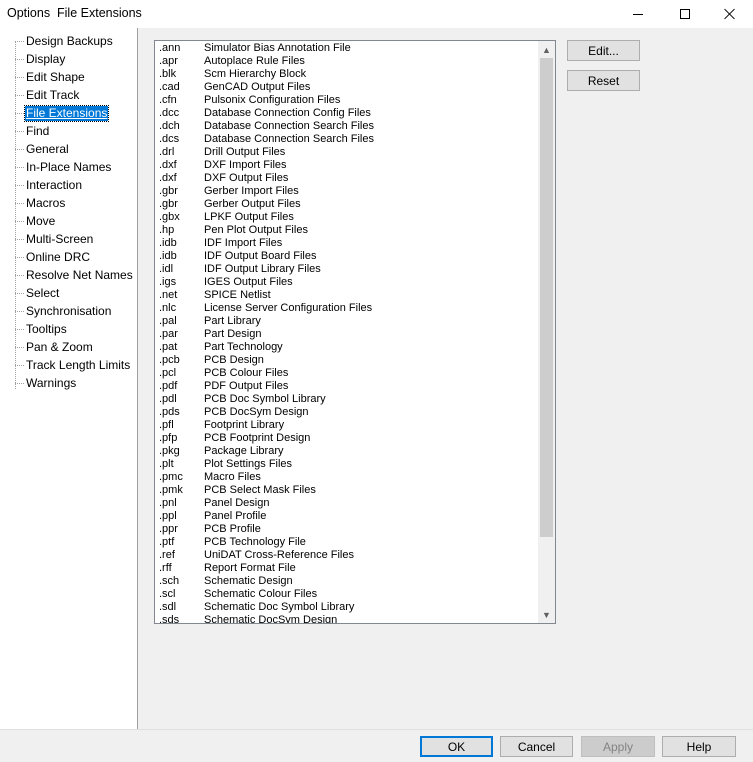  I want to click on close-button, so click(730, 14).